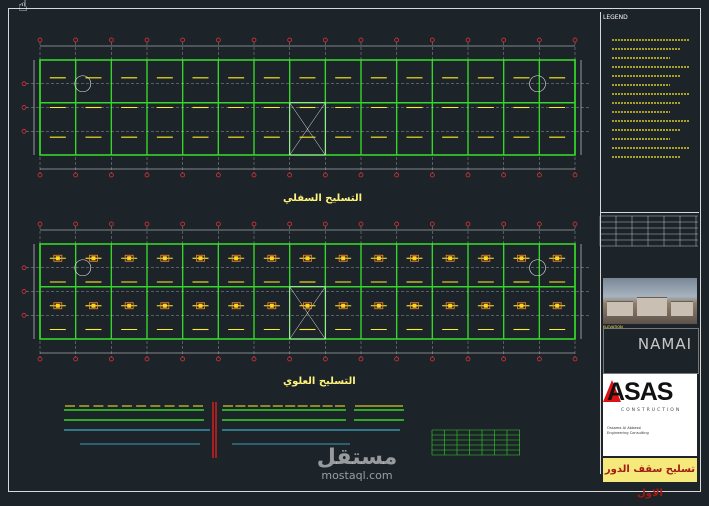  Describe the element at coordinates (23, 7) in the screenshot. I see `hand-cursor-icon: ☝` at that location.